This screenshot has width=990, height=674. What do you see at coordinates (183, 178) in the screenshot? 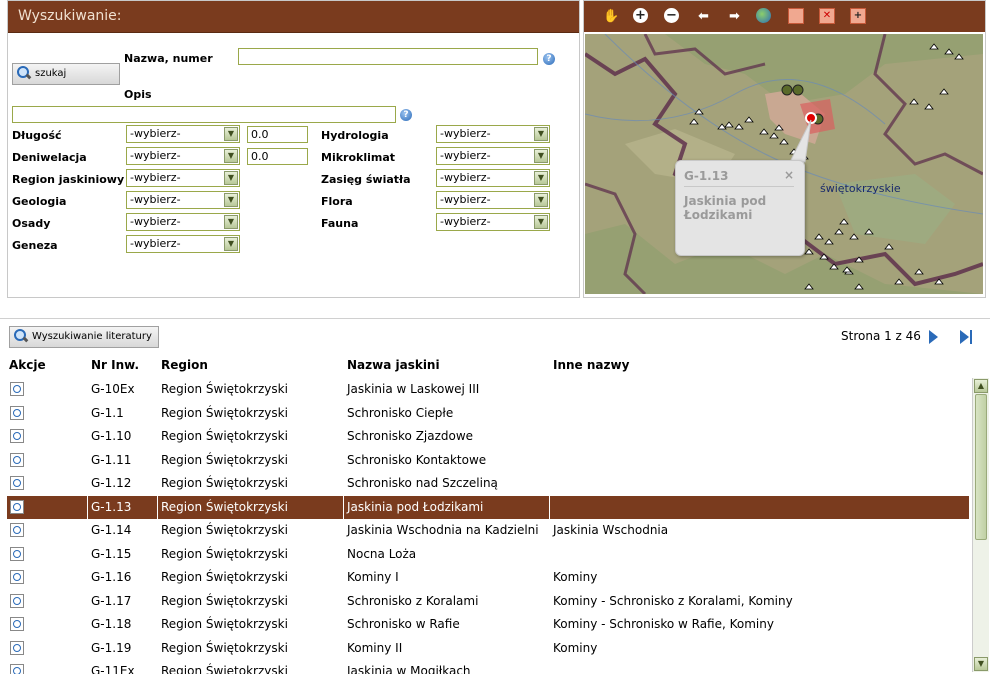
I see `cave-region-select: -wybierz- ▼` at bounding box center [183, 178].